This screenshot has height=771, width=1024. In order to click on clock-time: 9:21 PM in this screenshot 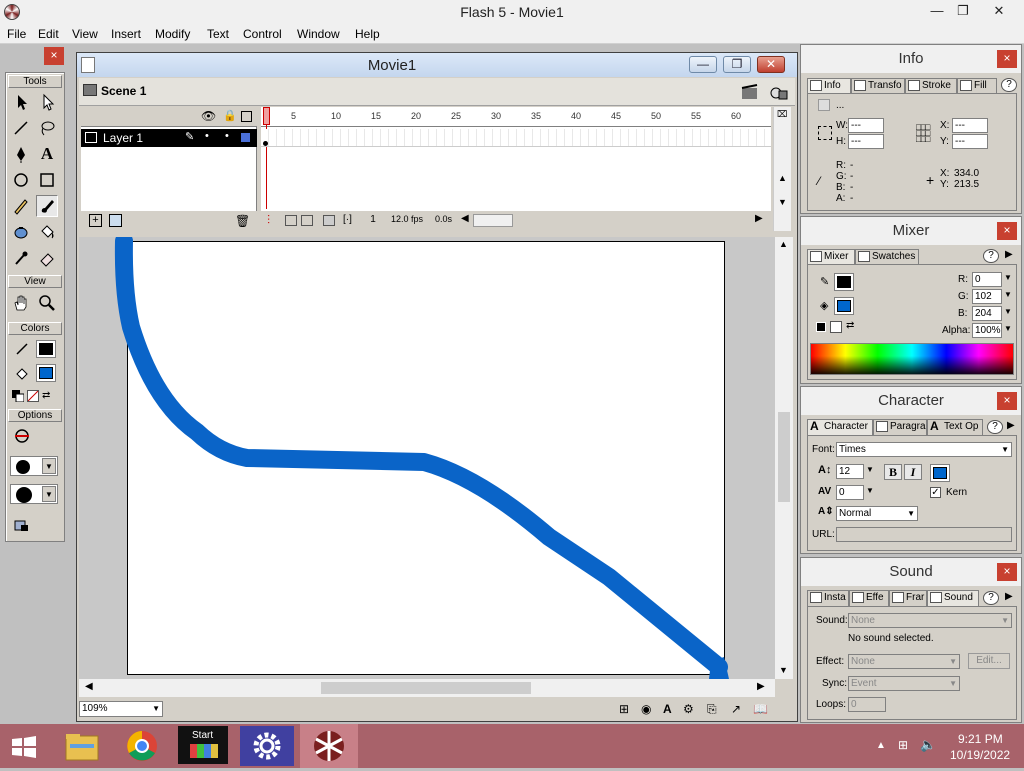, I will do `click(980, 739)`.